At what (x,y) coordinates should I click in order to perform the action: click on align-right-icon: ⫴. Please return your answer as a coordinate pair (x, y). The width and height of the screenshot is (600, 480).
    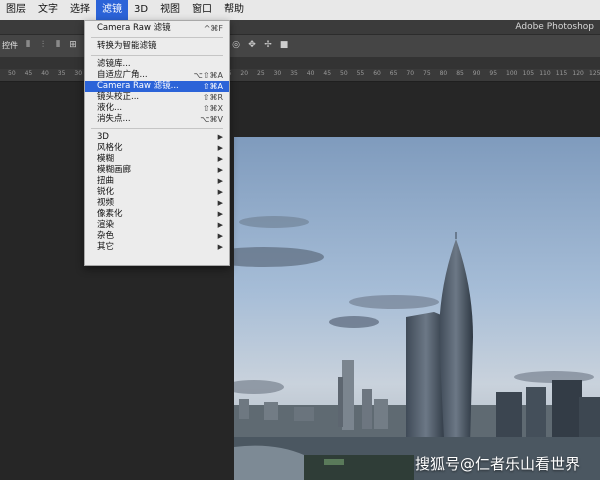
    Looking at the image, I should click on (58, 45).